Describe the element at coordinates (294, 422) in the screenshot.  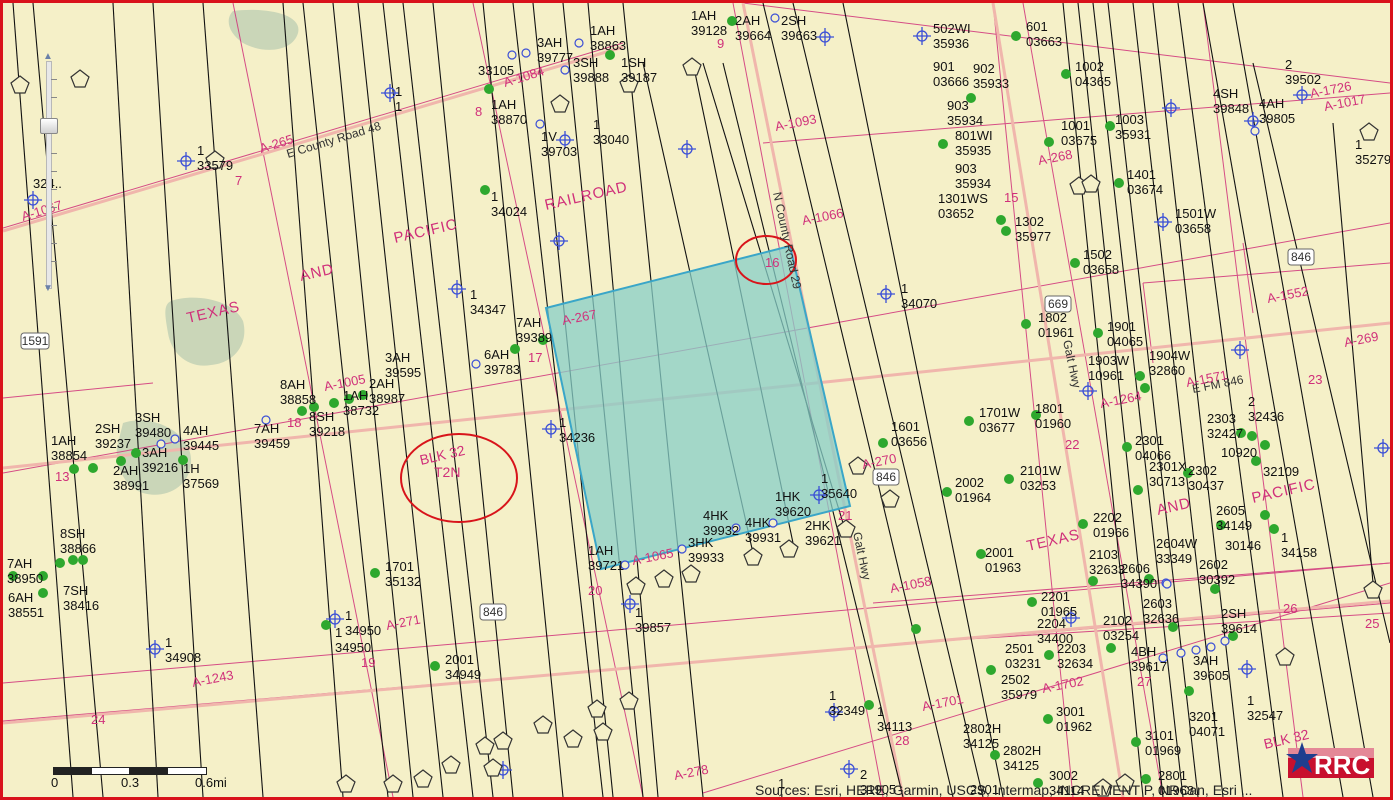
I see `svg-text: 18` at that location.